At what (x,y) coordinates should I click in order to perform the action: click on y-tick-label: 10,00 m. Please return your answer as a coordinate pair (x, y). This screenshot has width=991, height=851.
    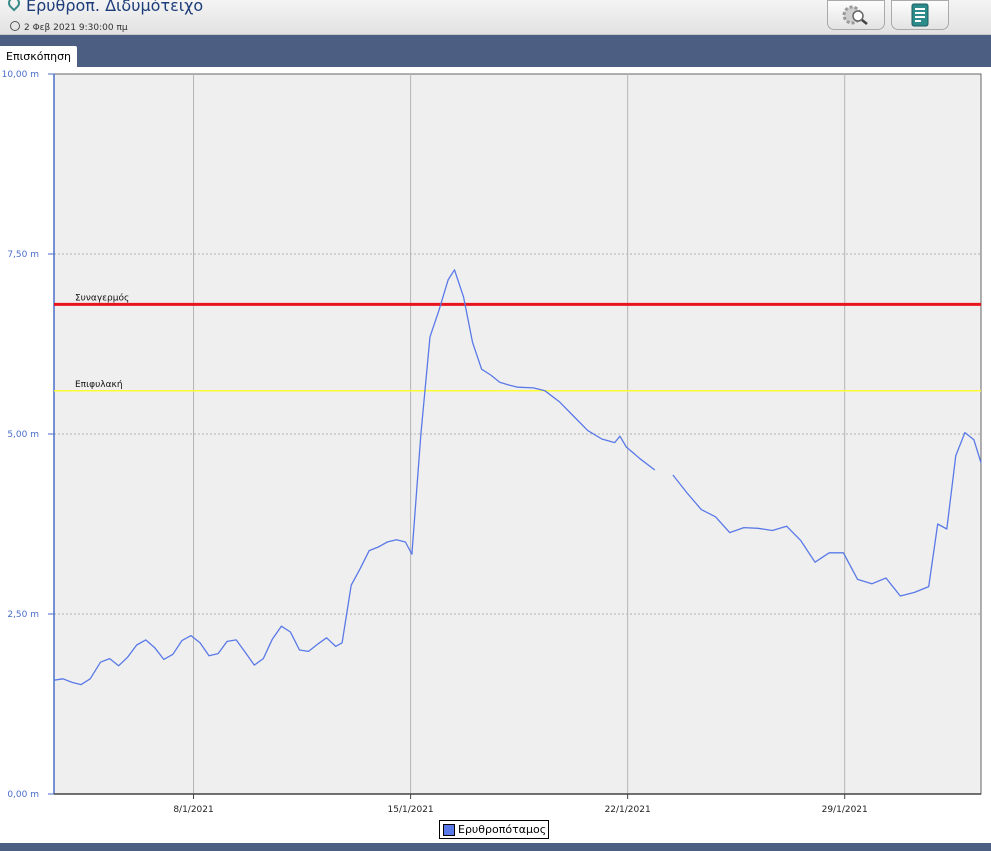
    Looking at the image, I should click on (20, 75).